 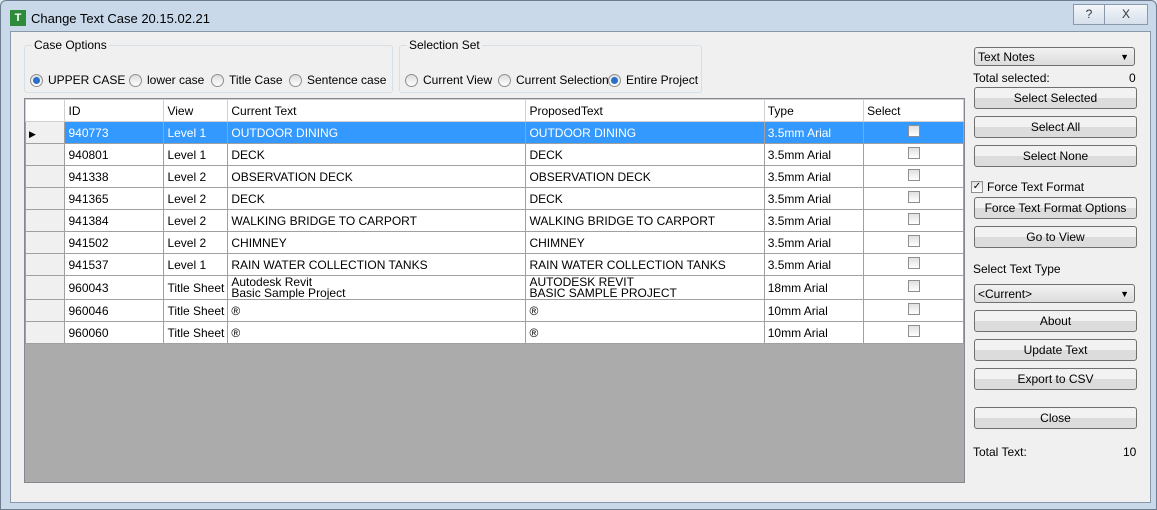 What do you see at coordinates (814, 287) in the screenshot?
I see `cell-type: 18mm Arial` at bounding box center [814, 287].